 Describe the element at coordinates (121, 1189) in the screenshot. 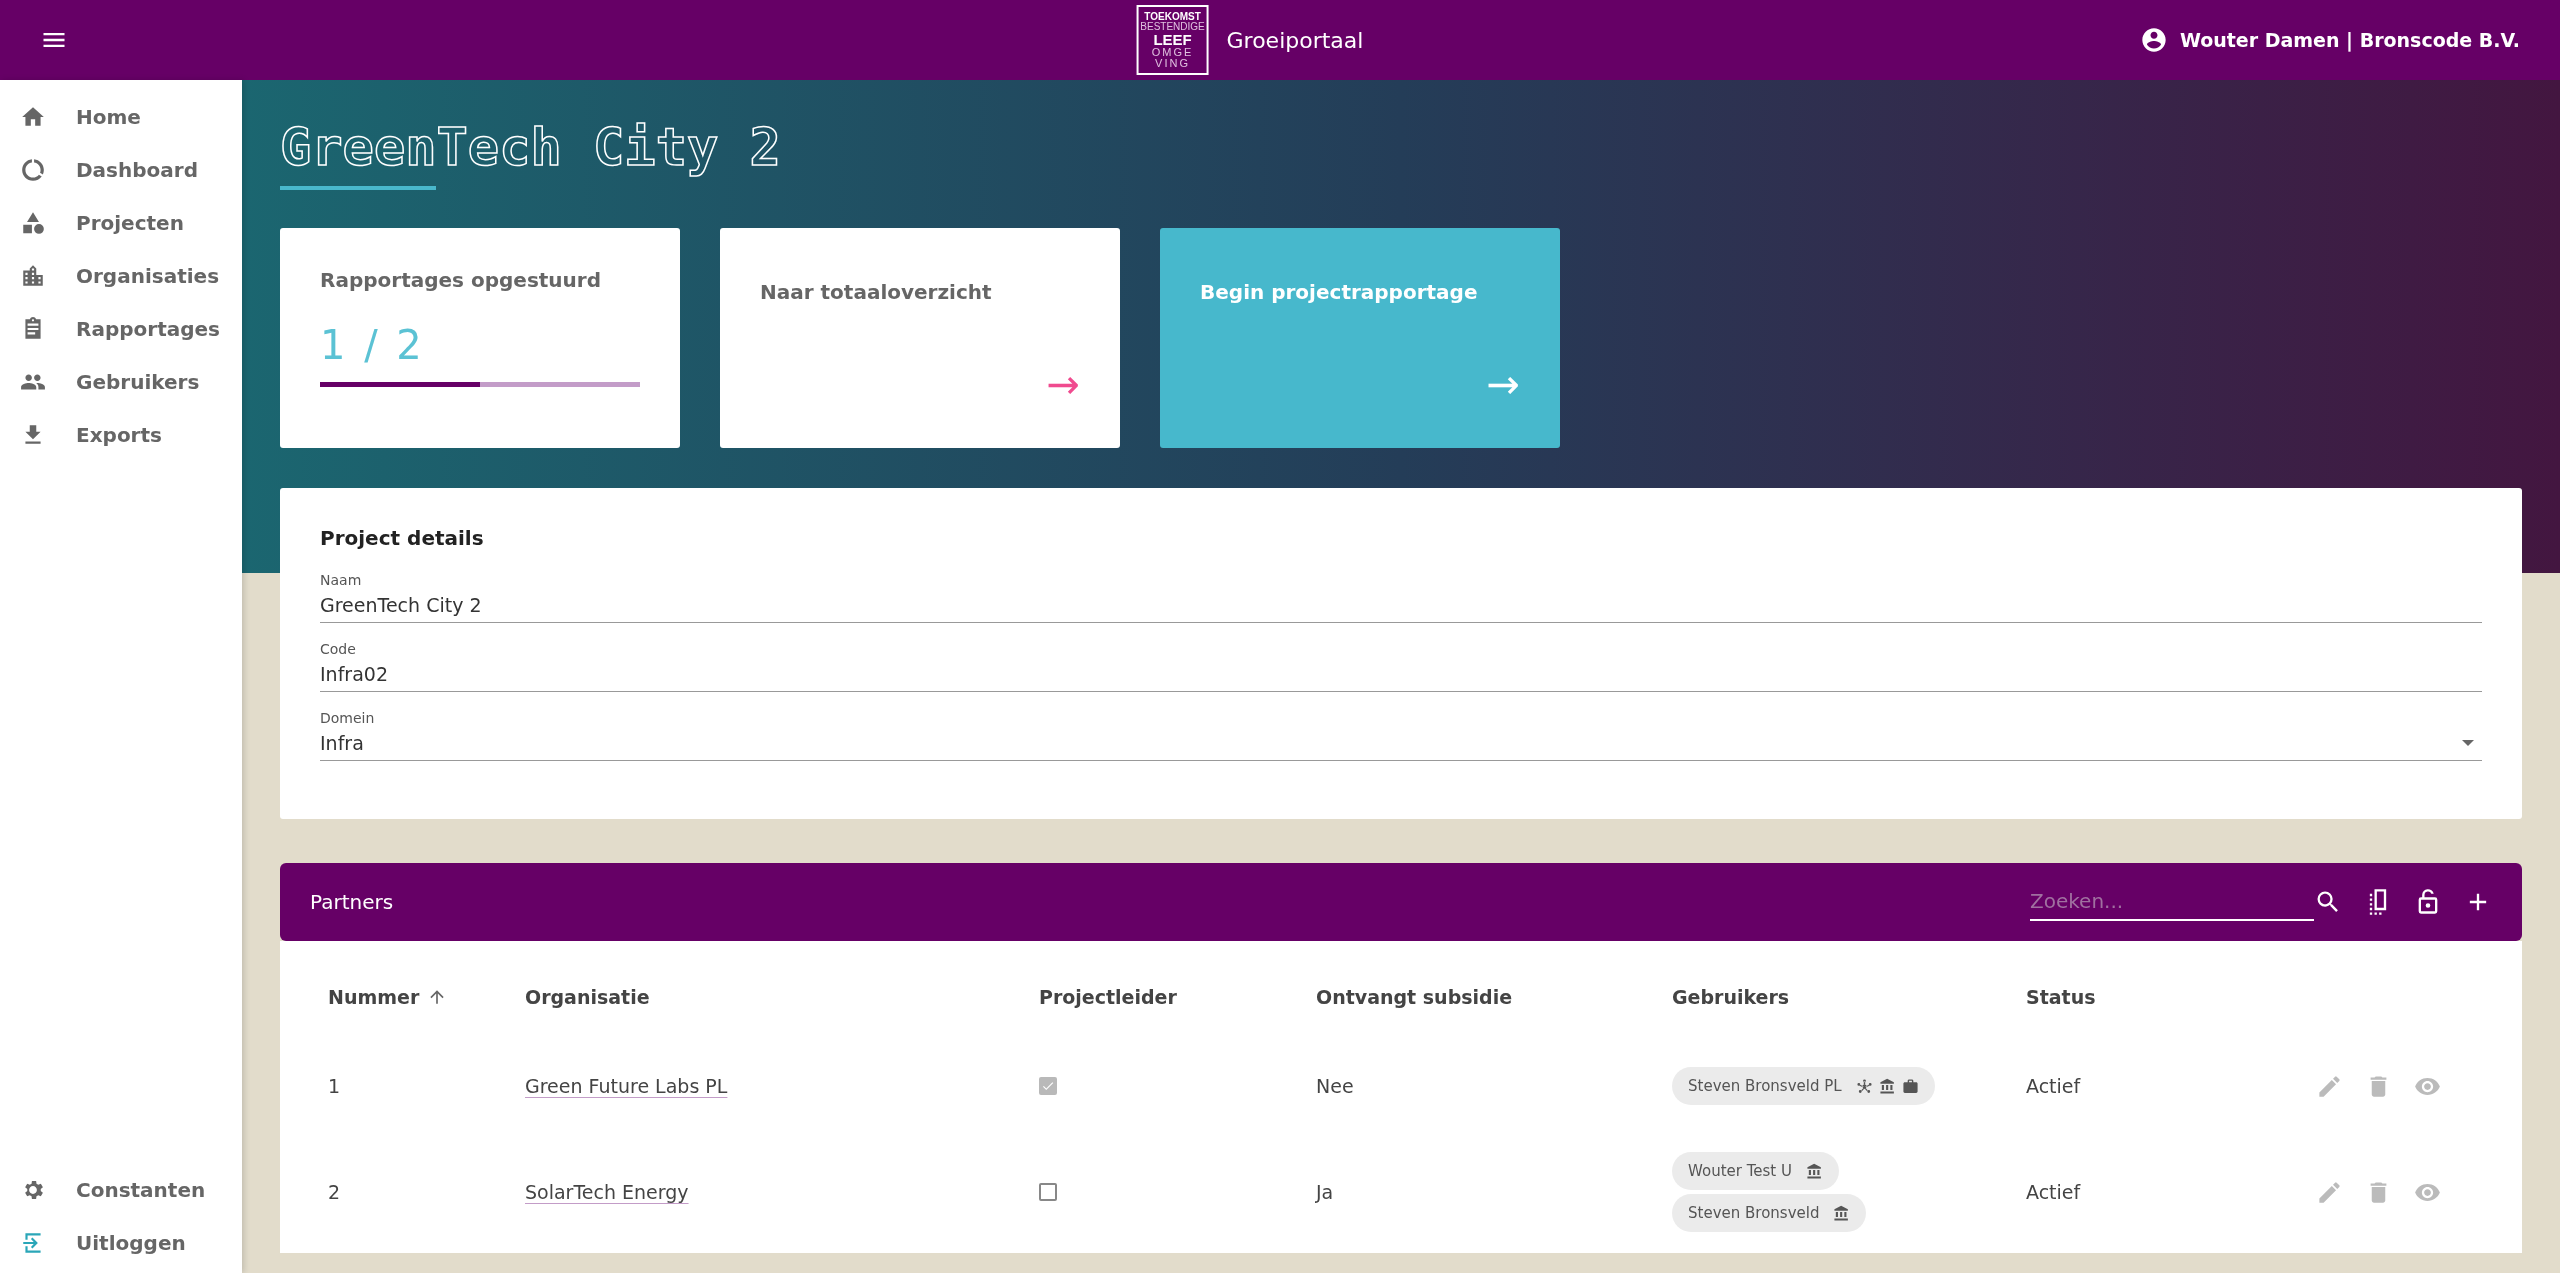

I see `sidebar-item: Constanten` at that location.